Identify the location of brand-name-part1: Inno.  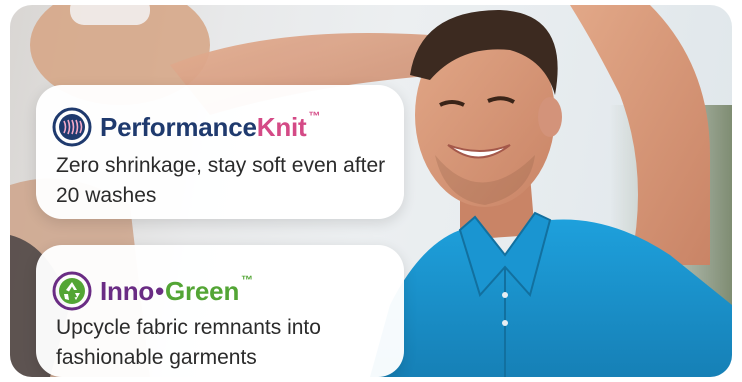
(127, 291).